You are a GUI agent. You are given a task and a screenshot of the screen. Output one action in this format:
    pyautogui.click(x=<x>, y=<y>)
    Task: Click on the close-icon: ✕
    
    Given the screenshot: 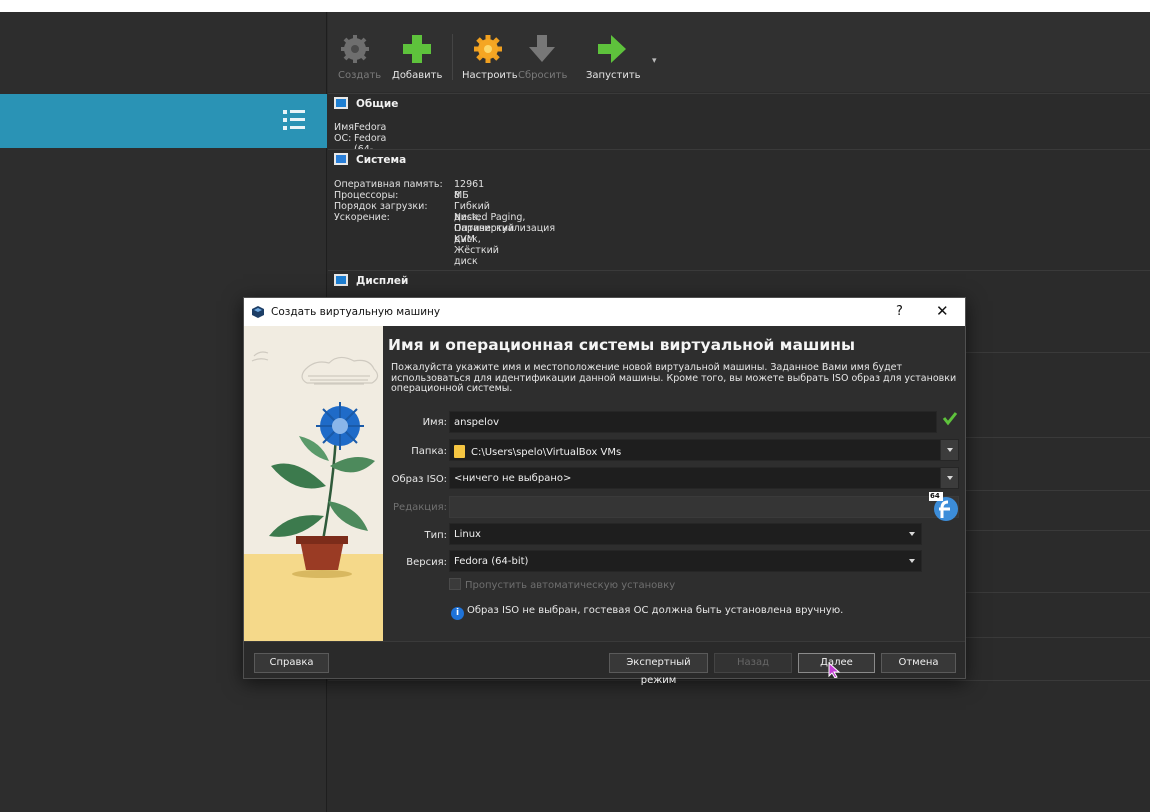 What is the action you would take?
    pyautogui.click(x=942, y=311)
    